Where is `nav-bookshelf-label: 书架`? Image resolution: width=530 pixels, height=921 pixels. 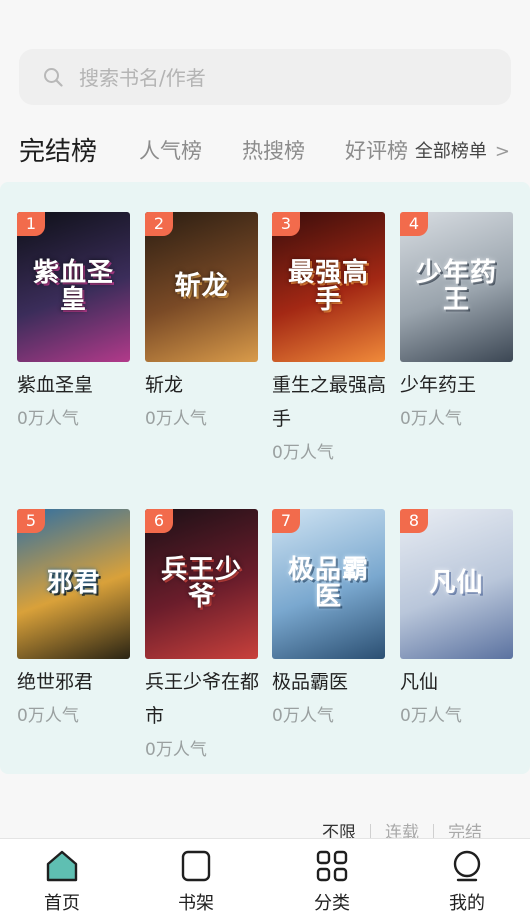
nav-bookshelf-label: 书架 is located at coordinates (196, 903).